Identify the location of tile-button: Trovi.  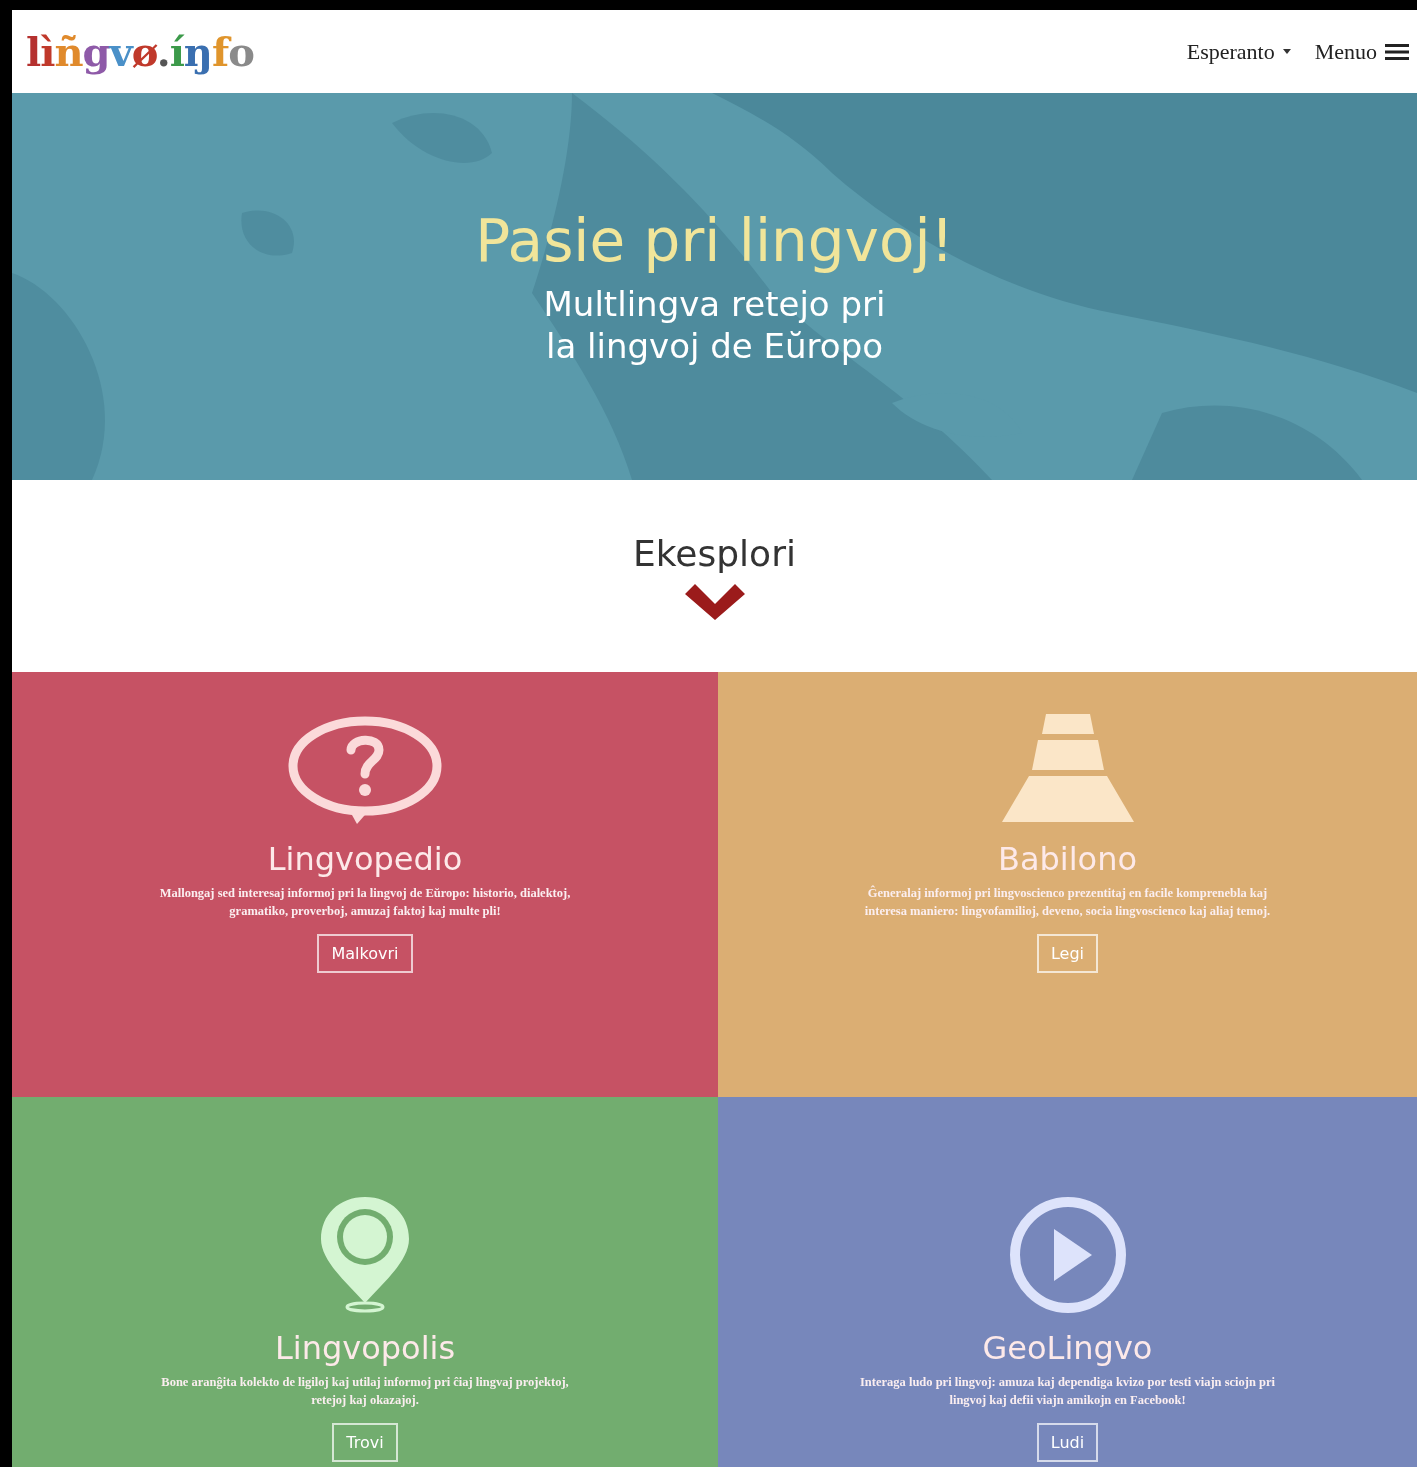
(365, 1442).